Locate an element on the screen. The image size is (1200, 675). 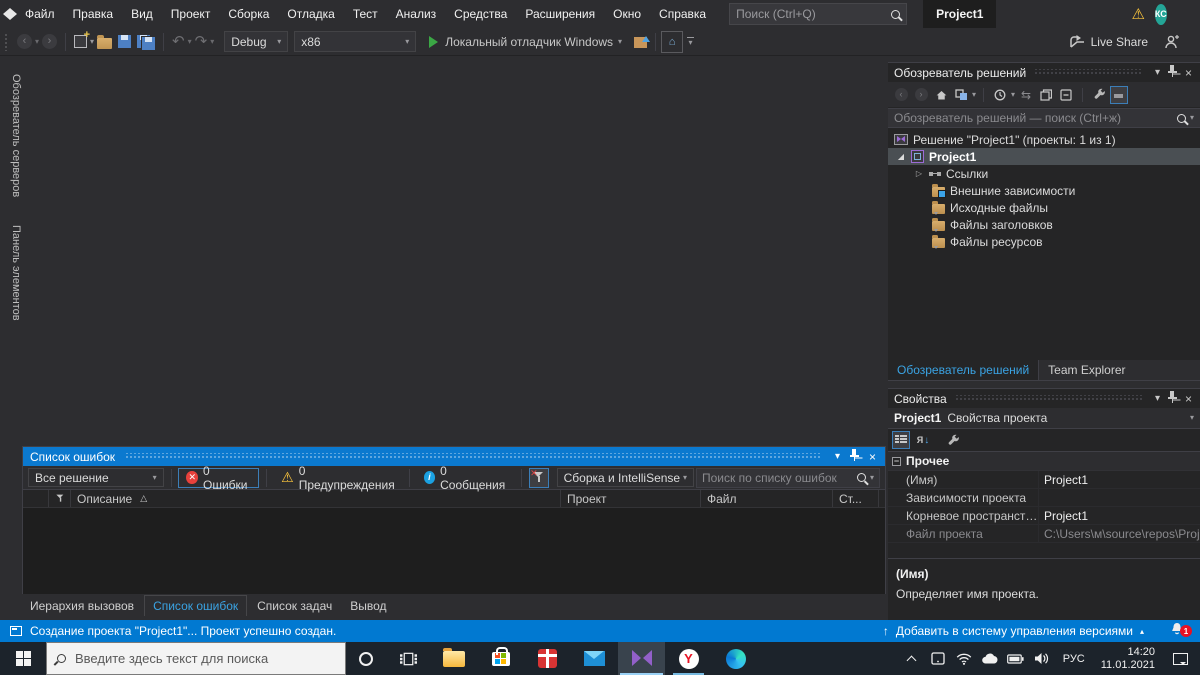
volume-icon is located at coordinates (1042, 658).